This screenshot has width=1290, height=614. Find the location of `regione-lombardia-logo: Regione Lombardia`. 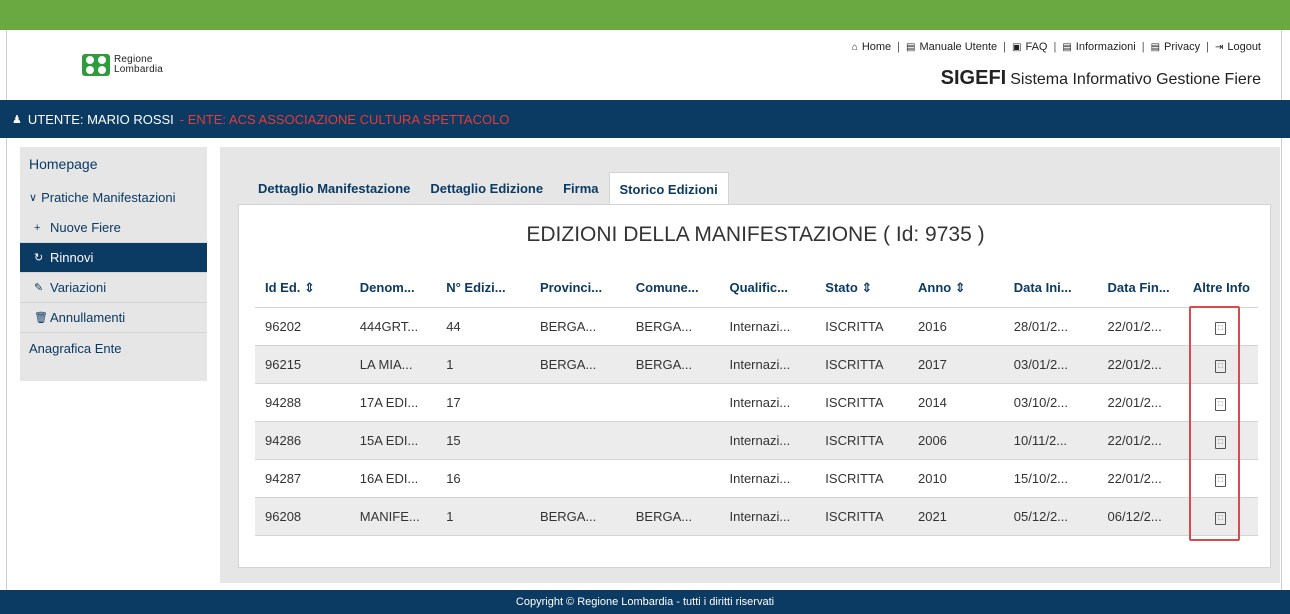

regione-lombardia-logo: Regione Lombardia is located at coordinates (122, 65).